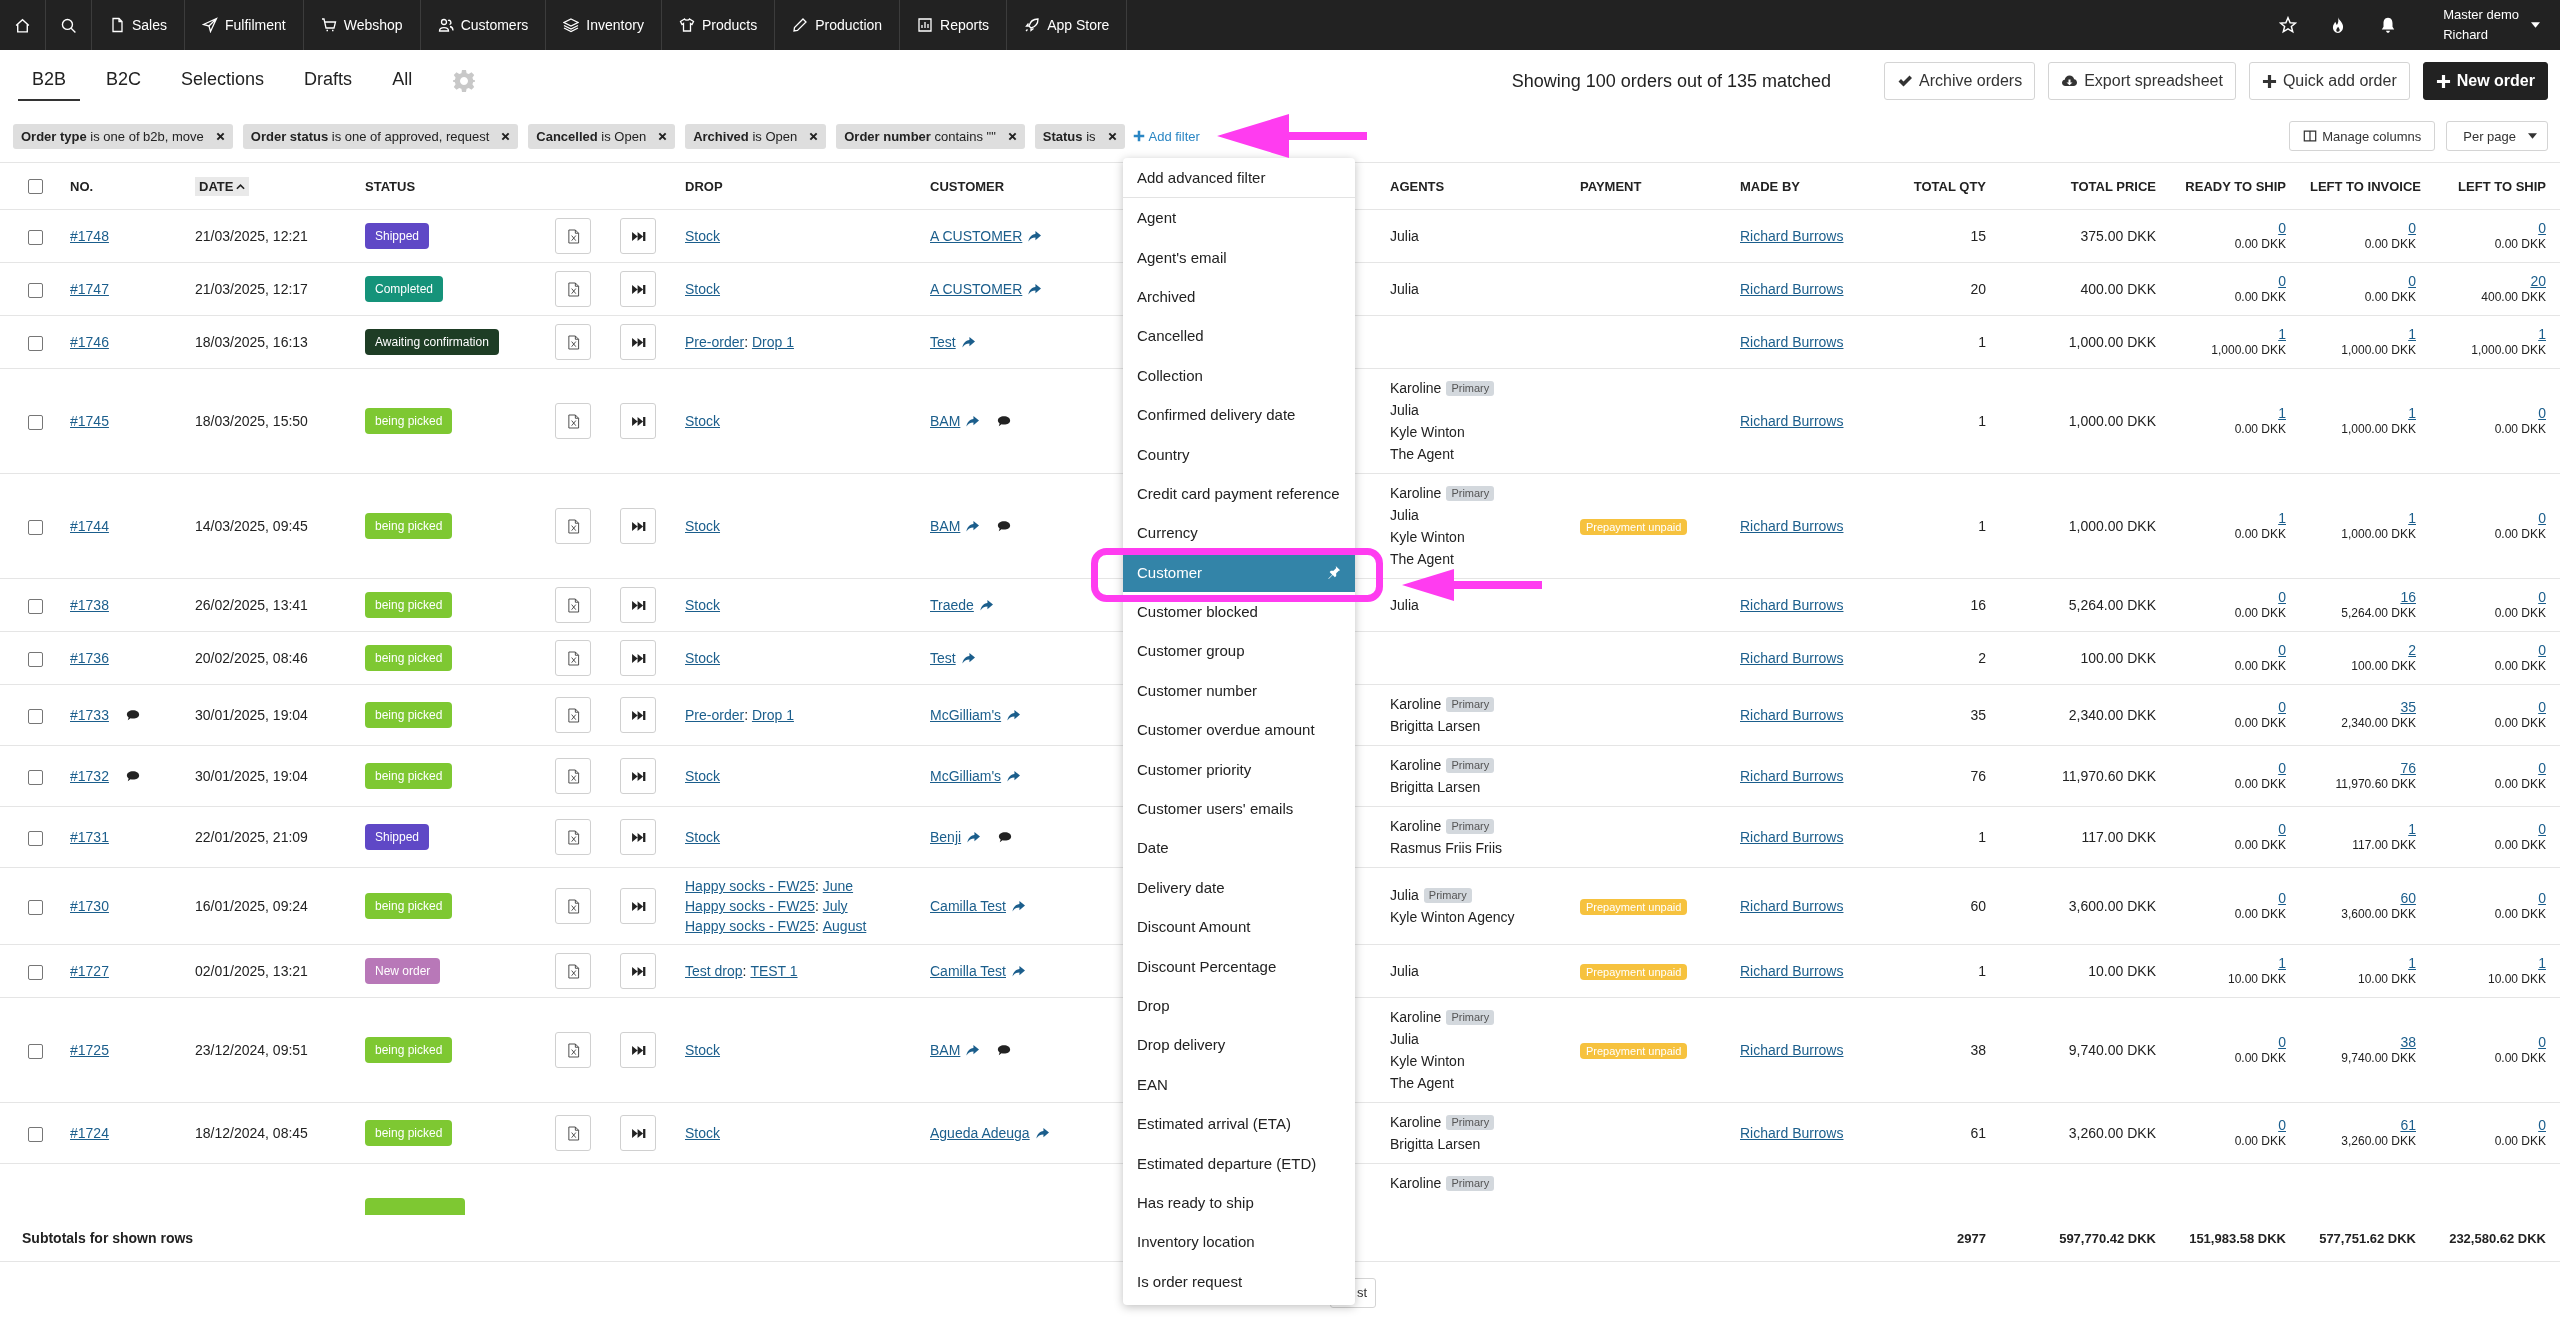  I want to click on drop-link: August, so click(844, 926).